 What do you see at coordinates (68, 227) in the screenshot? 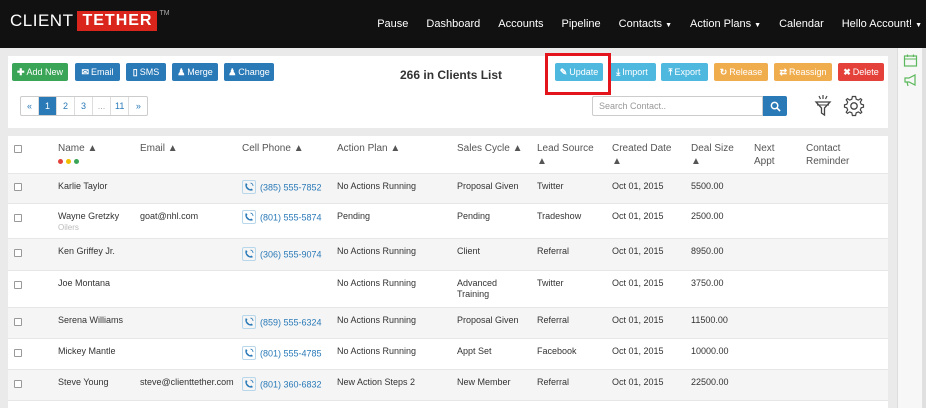
I see `contact-company: Oilers` at bounding box center [68, 227].